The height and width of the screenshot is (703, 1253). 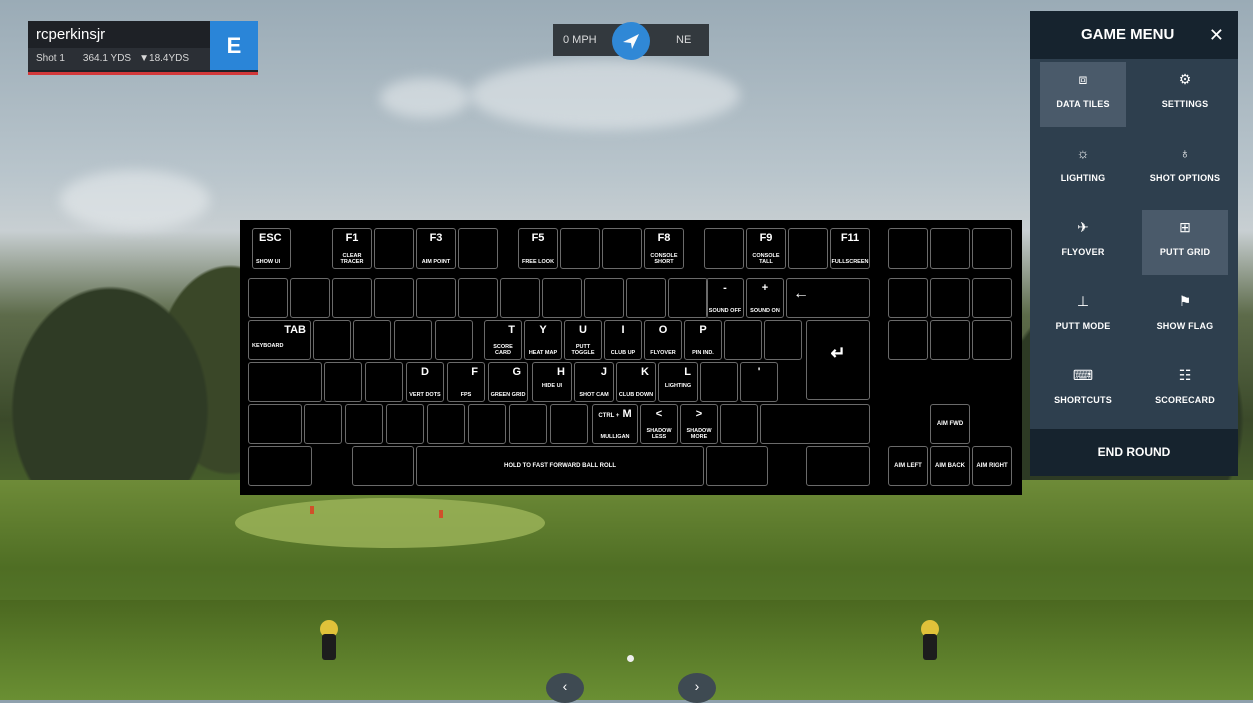 What do you see at coordinates (783, 340) in the screenshot?
I see `key-rbracket` at bounding box center [783, 340].